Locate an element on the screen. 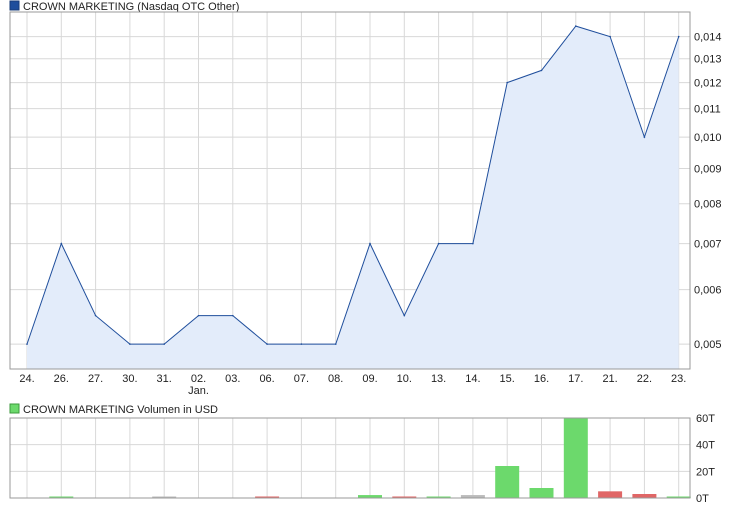 The width and height of the screenshot is (730, 509). price-y-tick-label: 0,006 is located at coordinates (708, 291).